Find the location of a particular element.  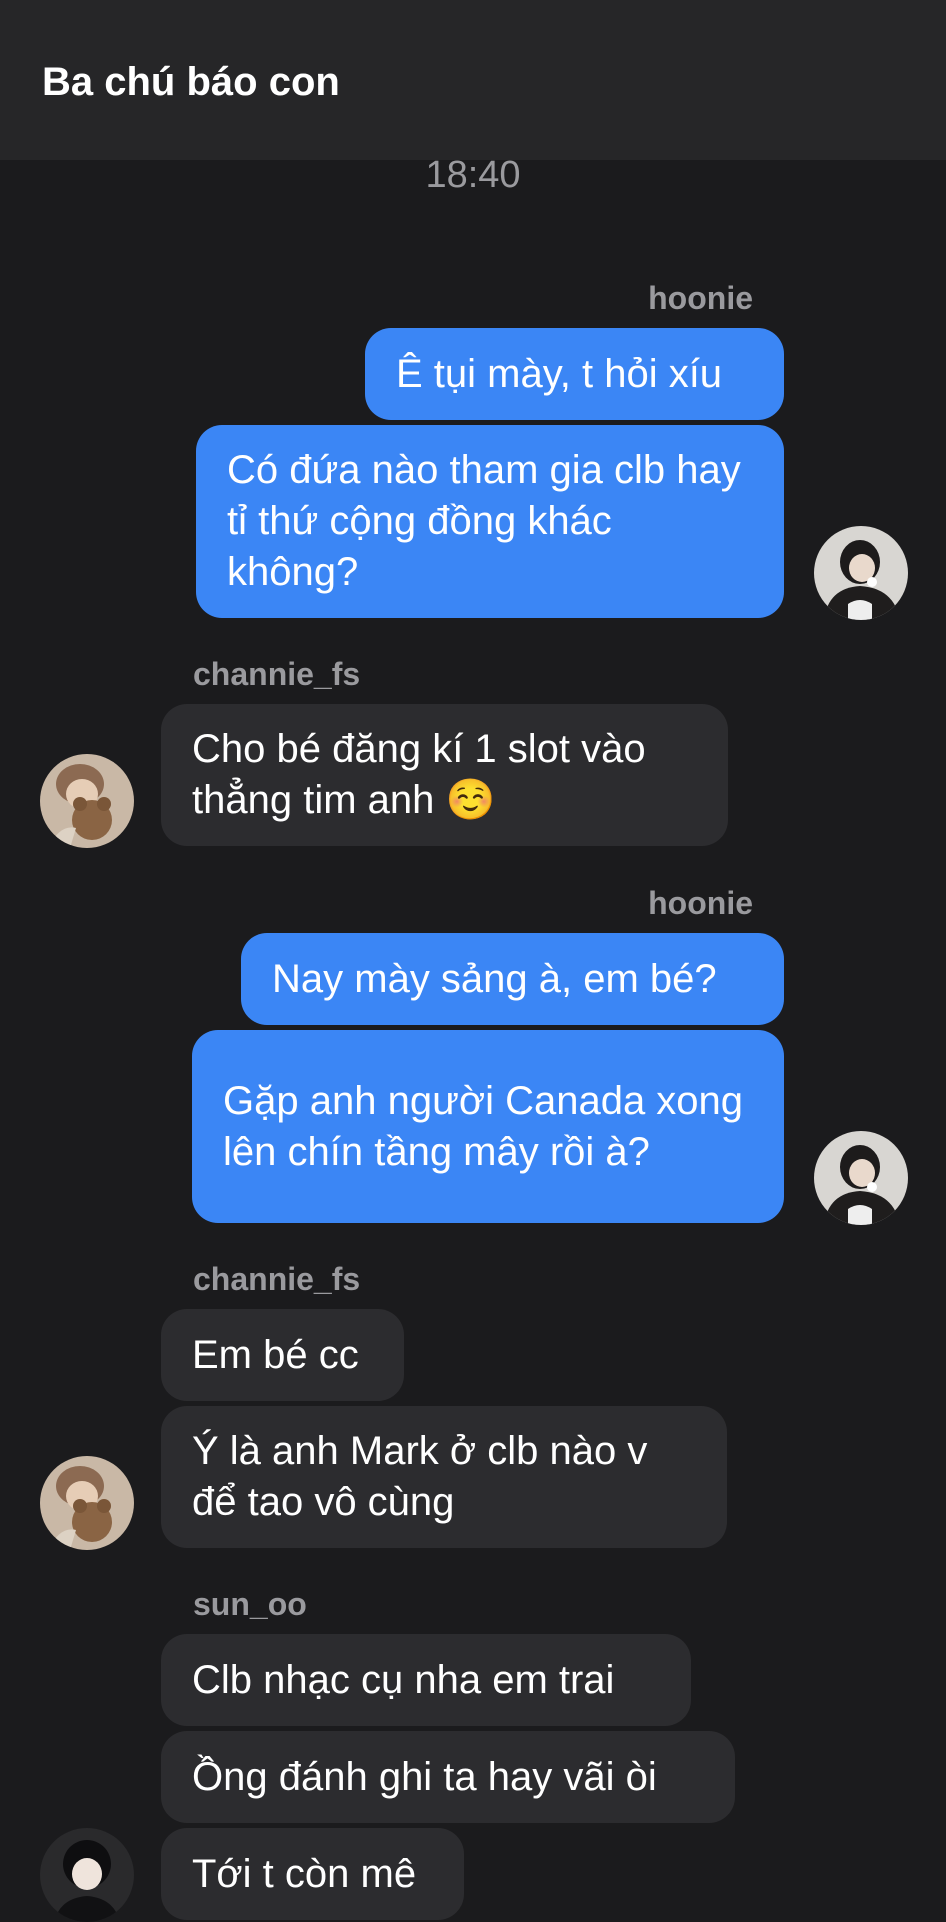

message-bubble: Em bé cc is located at coordinates (282, 1355).